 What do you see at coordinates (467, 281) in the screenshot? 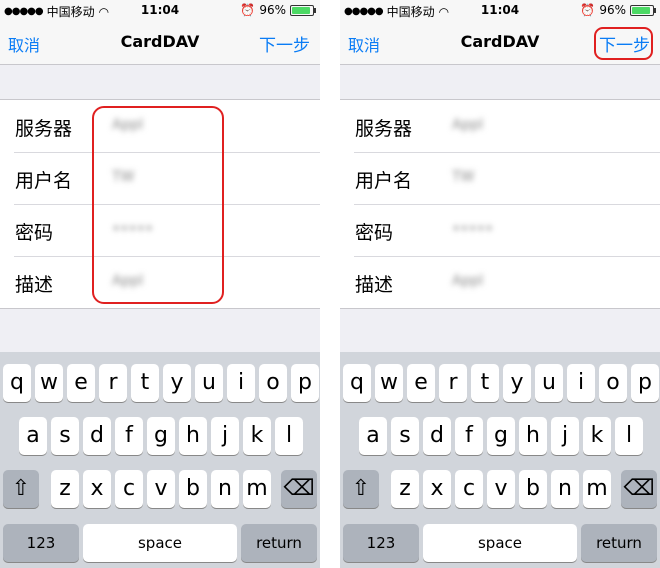
I see `description-field: Appl` at bounding box center [467, 281].